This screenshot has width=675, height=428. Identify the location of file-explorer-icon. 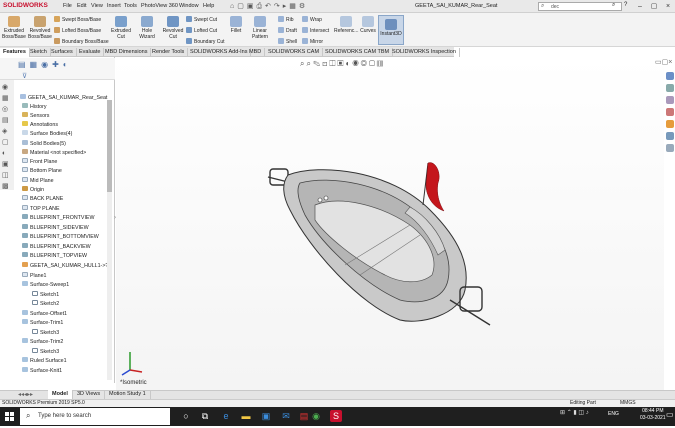
(670, 100).